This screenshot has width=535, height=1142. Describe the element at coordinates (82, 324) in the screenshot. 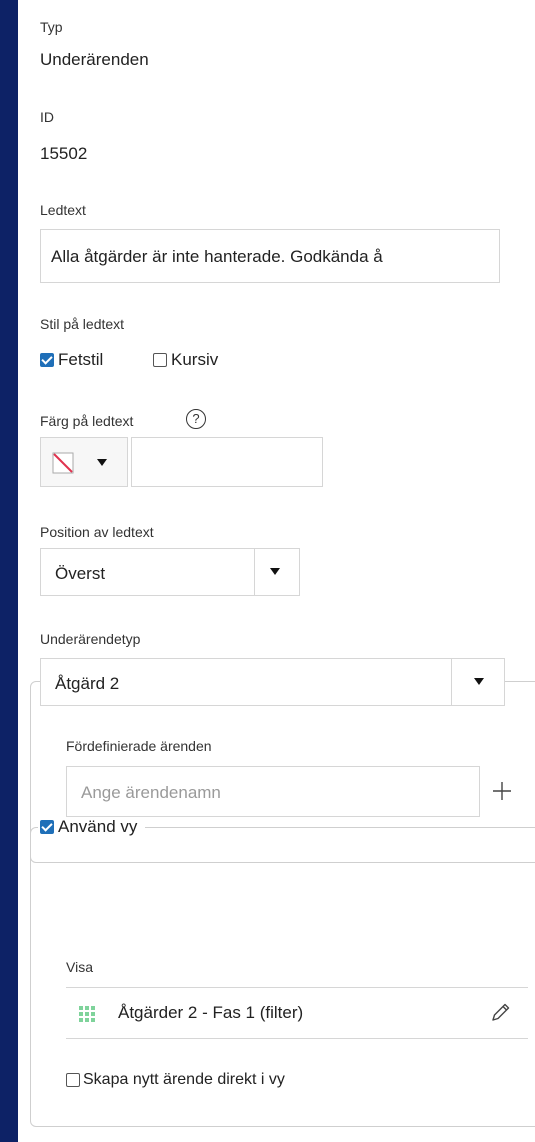

I see `stil-label: Stil på ledtext` at that location.